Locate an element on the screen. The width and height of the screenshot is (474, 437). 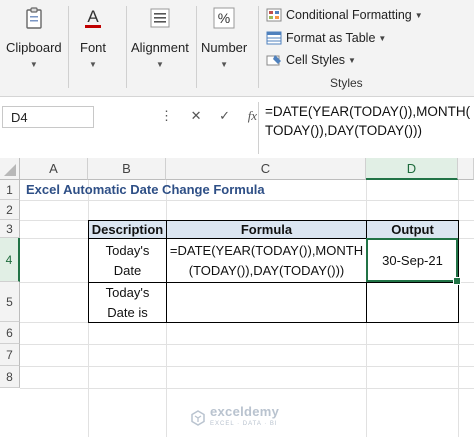
row-header-4: 4 is located at coordinates (10, 260).